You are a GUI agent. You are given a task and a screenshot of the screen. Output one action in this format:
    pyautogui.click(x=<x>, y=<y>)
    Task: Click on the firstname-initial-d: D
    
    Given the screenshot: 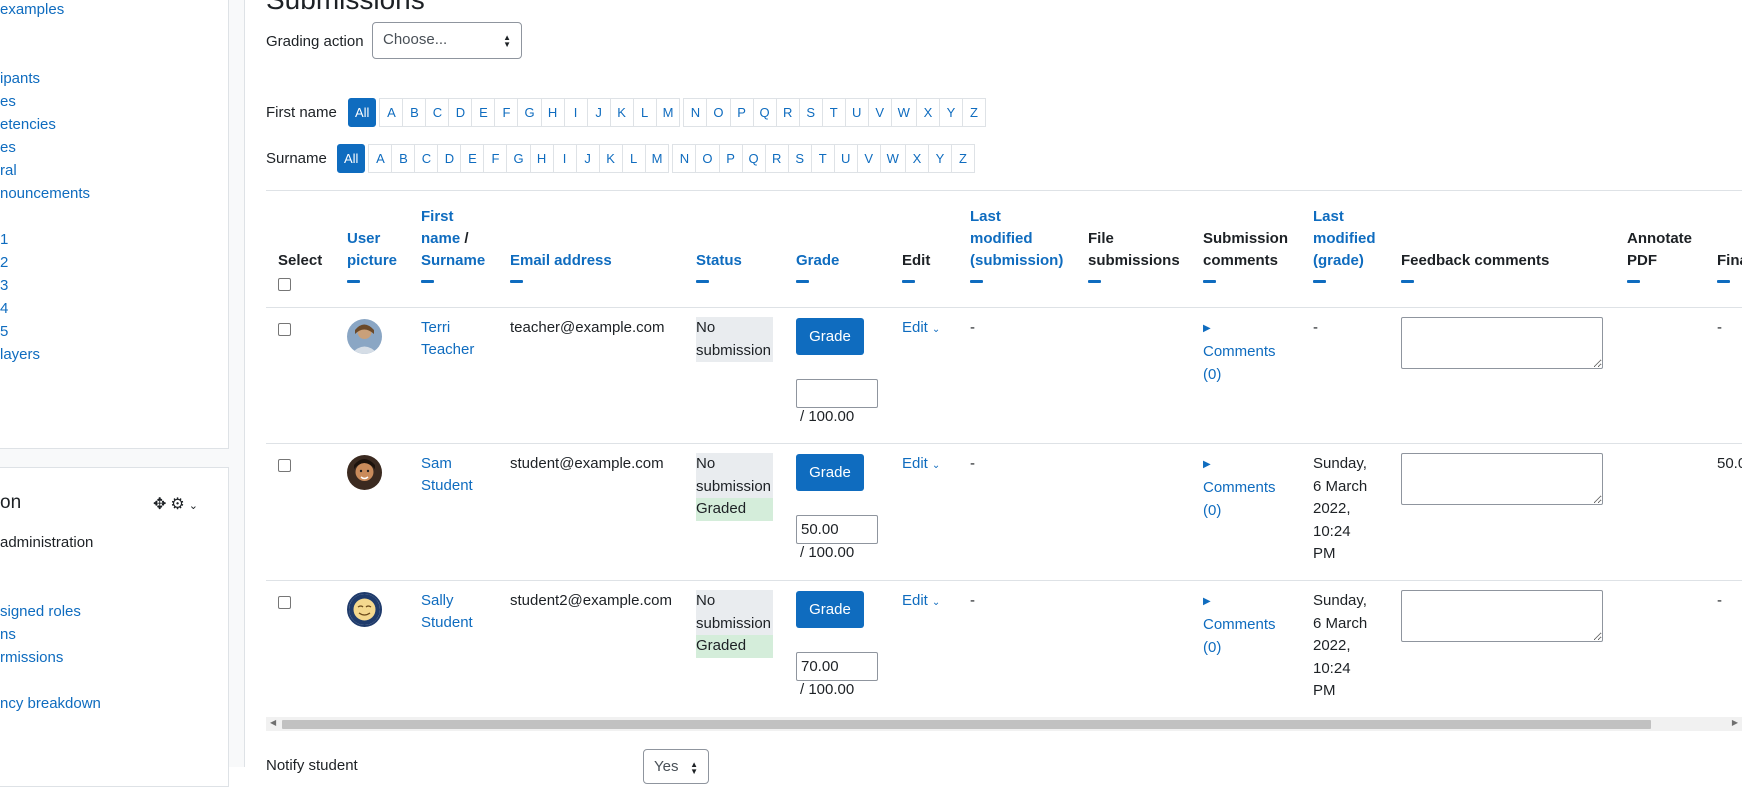 What is the action you would take?
    pyautogui.click(x=460, y=112)
    